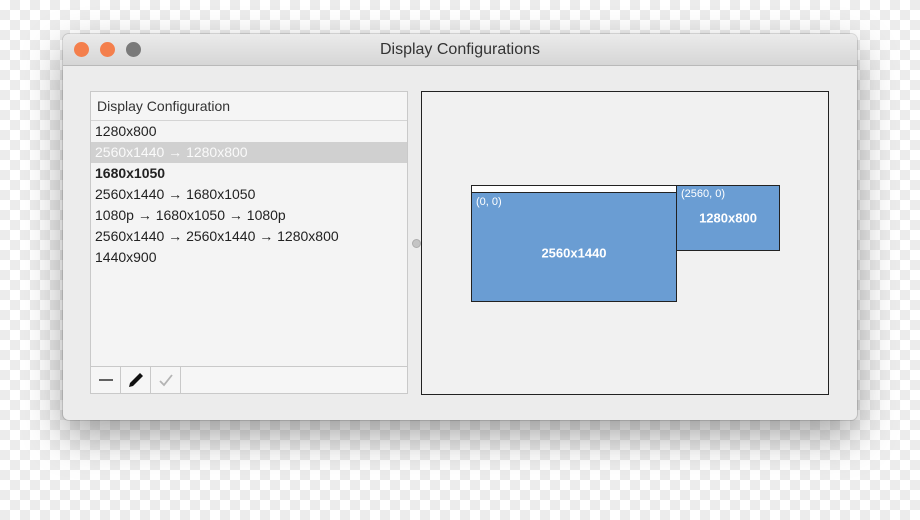 The image size is (920, 520). I want to click on list-item: 1280x800, so click(249, 131).